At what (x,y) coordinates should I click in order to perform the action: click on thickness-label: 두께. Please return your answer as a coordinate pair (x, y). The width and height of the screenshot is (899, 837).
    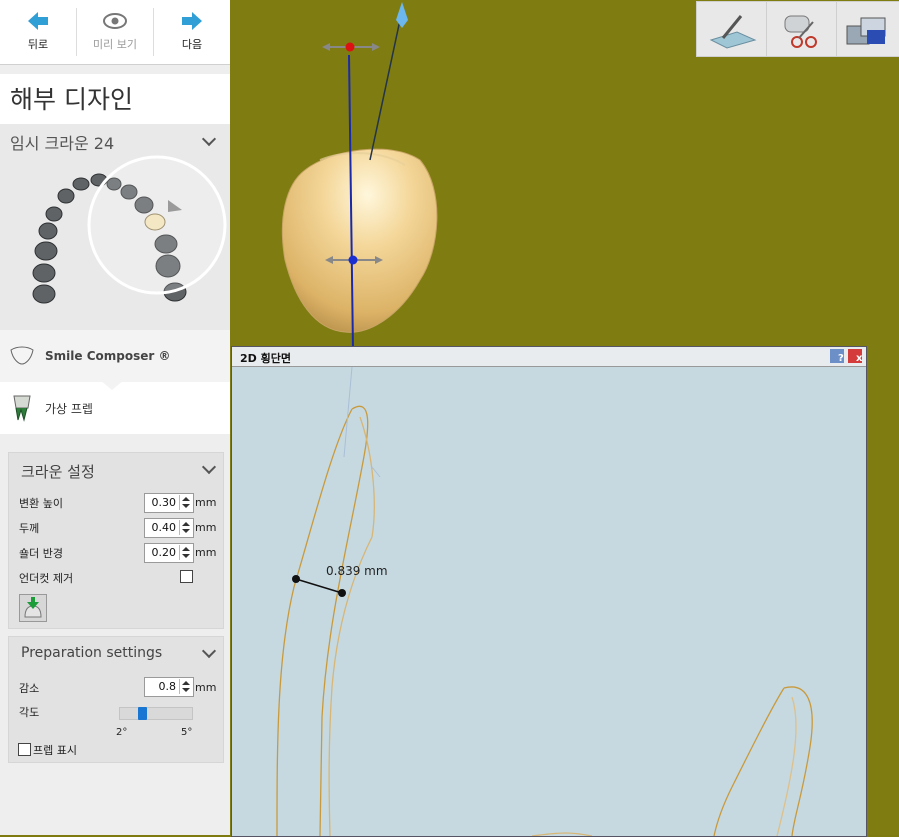
    Looking at the image, I should click on (29, 528).